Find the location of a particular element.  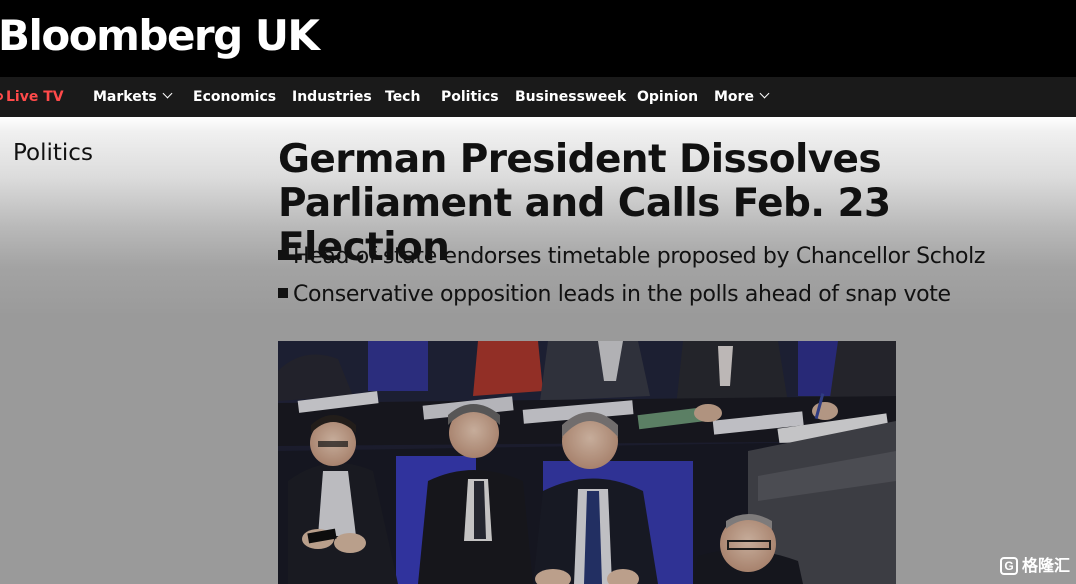

nav-item-tech: Tech is located at coordinates (402, 97).